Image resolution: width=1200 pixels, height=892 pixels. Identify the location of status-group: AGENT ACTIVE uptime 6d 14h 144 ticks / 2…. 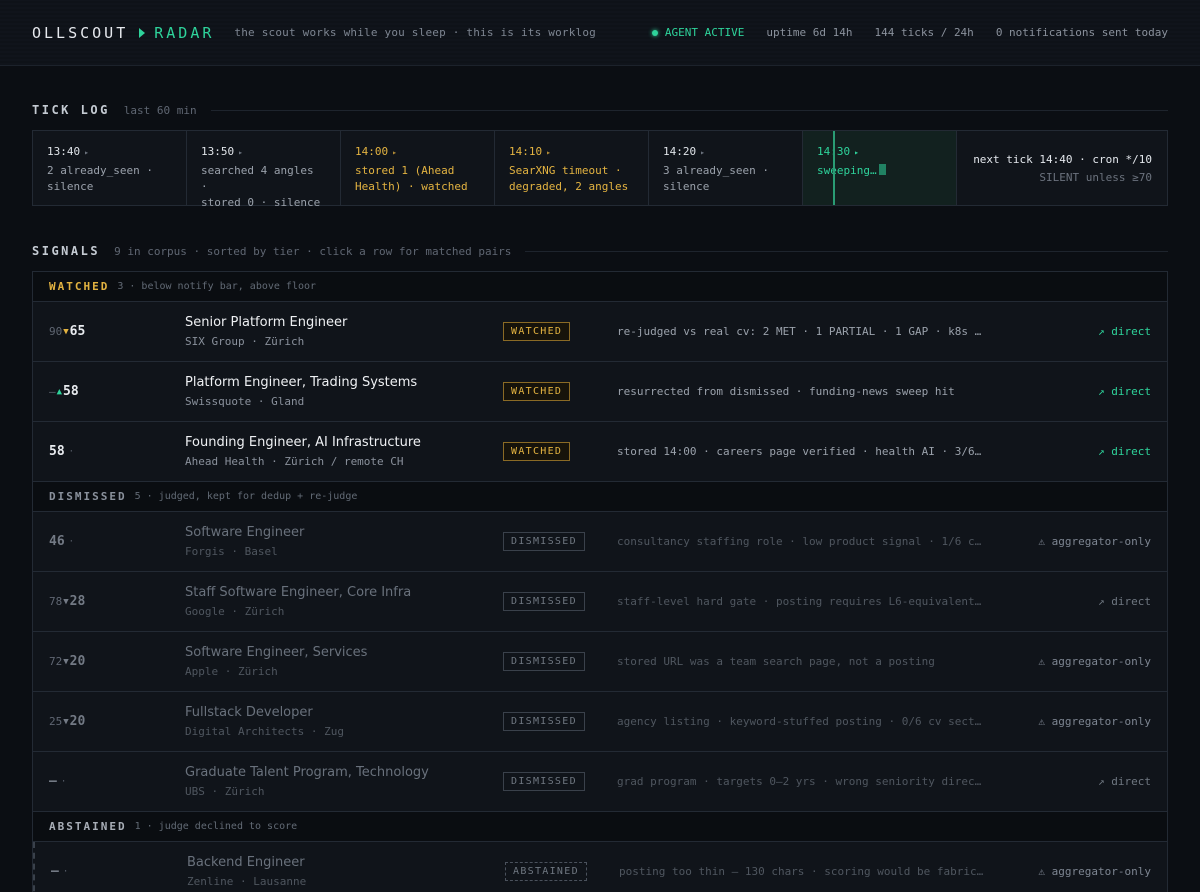
(909, 32).